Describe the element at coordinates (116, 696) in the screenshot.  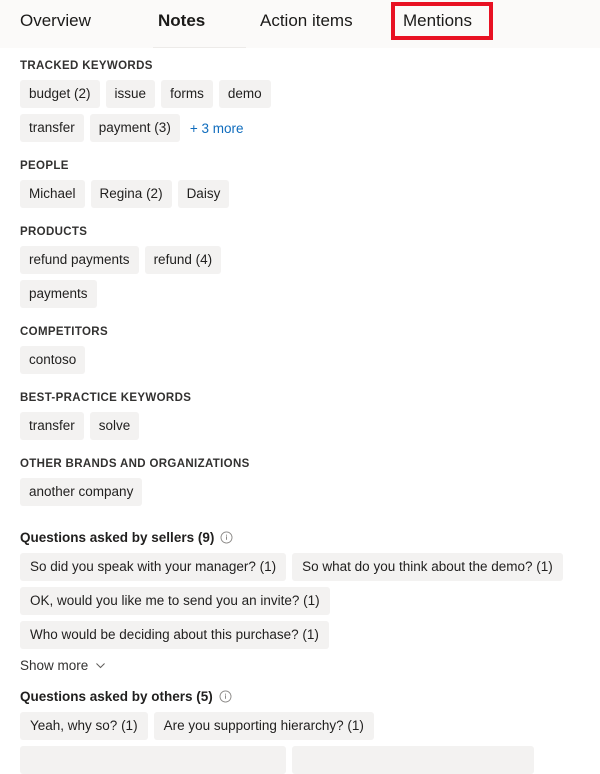
I see `questions-others-title: Questions asked by others (5)` at that location.